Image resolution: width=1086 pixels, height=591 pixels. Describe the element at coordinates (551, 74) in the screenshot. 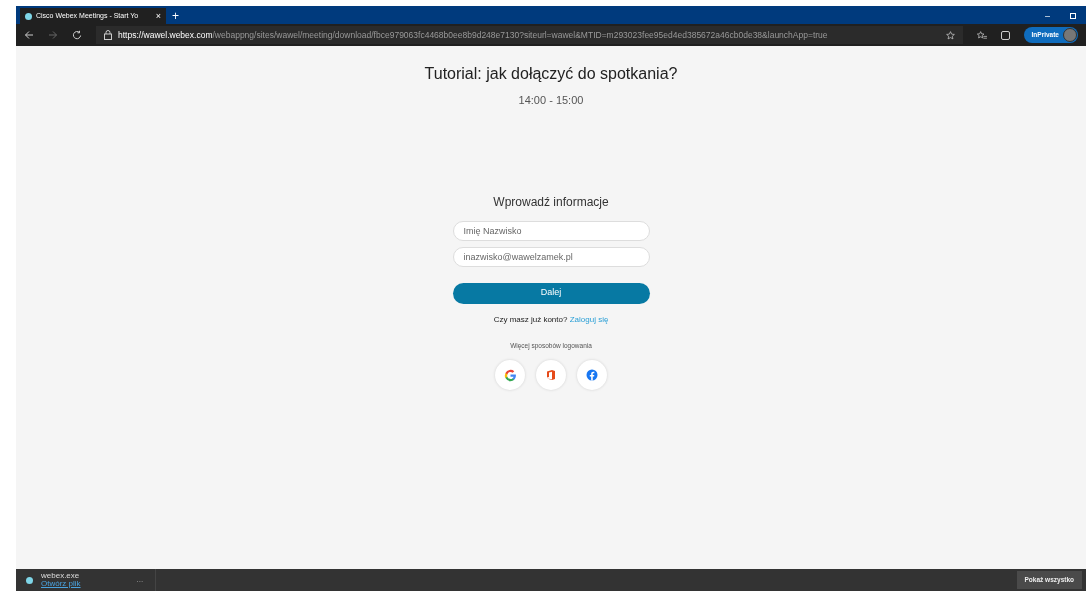

I see `meeting-title: Tutorial: jak dołączyć do spotkania?` at that location.